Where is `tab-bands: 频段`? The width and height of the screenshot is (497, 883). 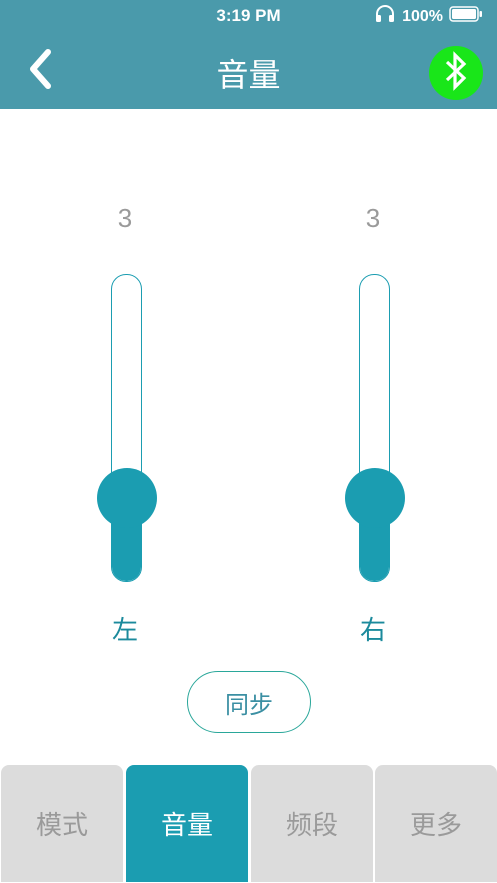 tab-bands: 频段 is located at coordinates (312, 823).